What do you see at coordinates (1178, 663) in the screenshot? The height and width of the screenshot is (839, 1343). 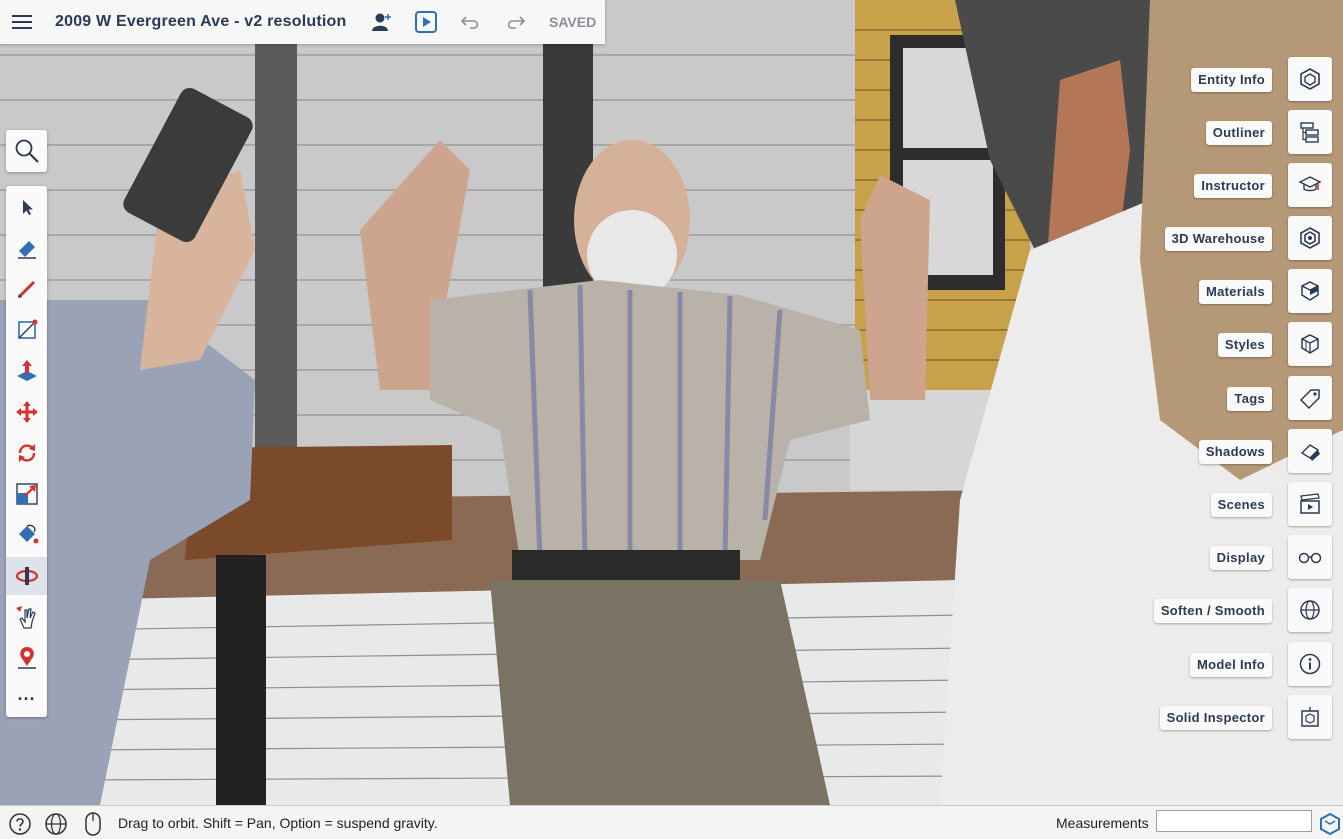 I see `panel-model-info: Model Info` at bounding box center [1178, 663].